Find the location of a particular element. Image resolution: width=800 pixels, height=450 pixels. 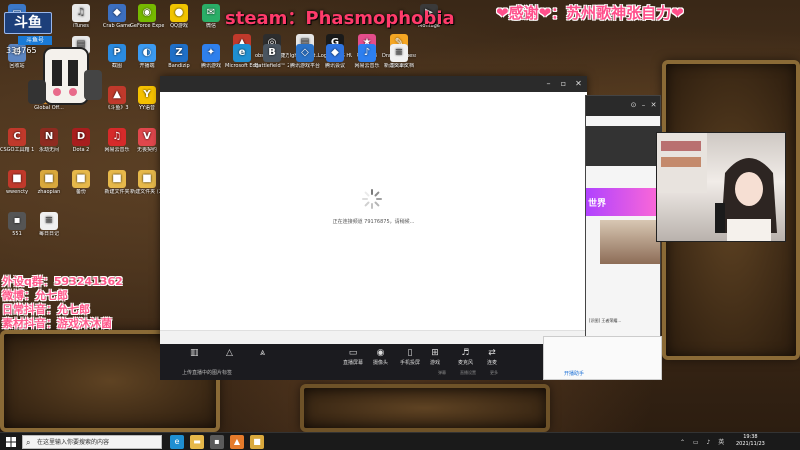

desktop-icon: Y YY语音 is located at coordinates (147, 98).